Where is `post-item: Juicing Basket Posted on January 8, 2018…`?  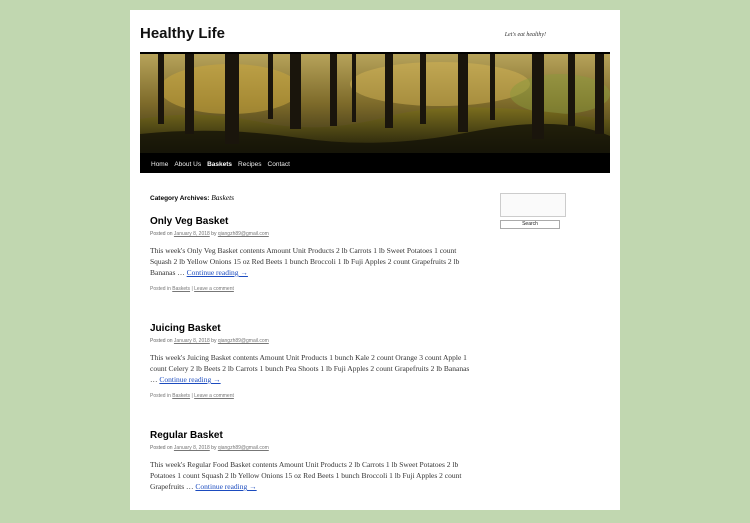 post-item: Juicing Basket Posted on January 8, 2018… is located at coordinates (310, 361).